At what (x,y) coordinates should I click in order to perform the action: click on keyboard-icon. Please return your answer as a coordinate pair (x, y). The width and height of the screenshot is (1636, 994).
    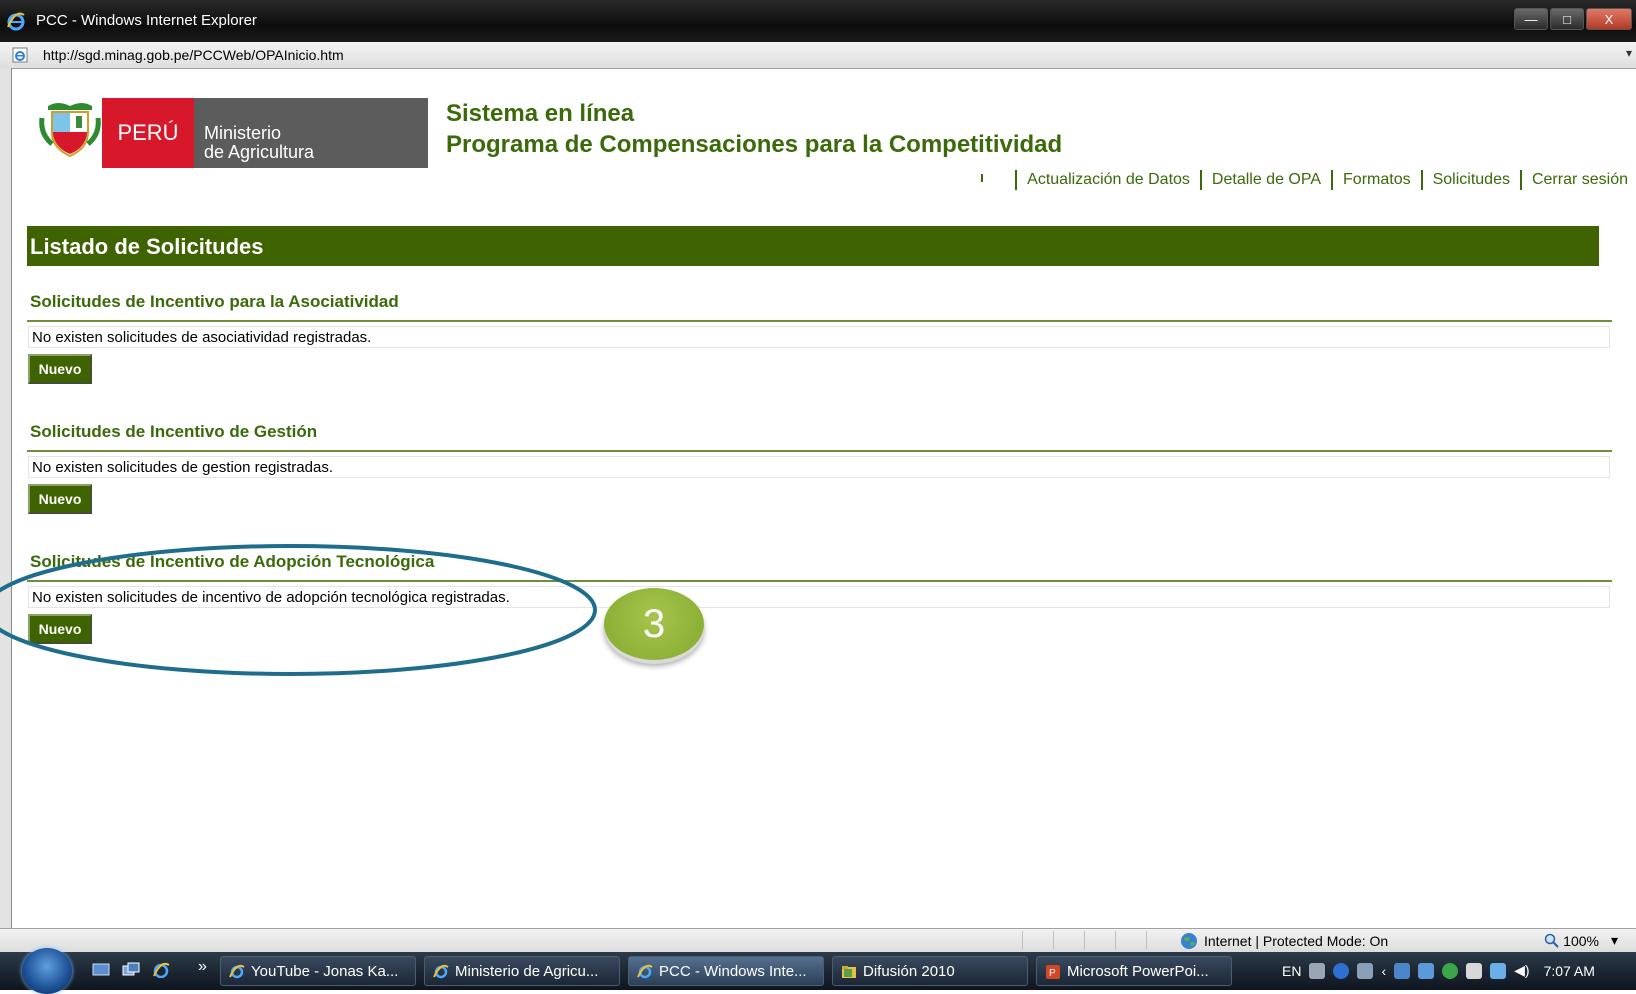
    Looking at the image, I should click on (1317, 970).